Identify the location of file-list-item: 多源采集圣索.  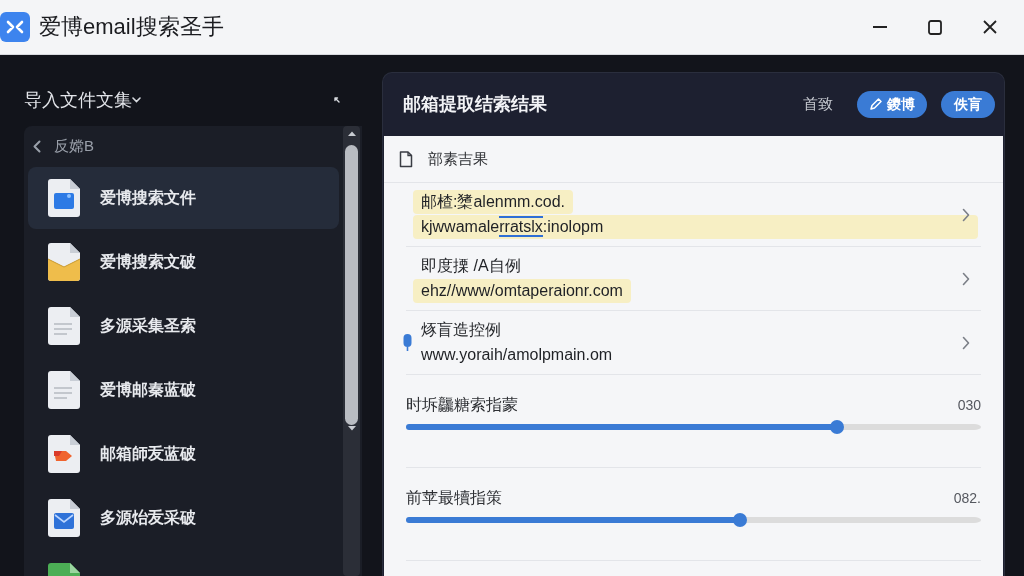
(183, 326).